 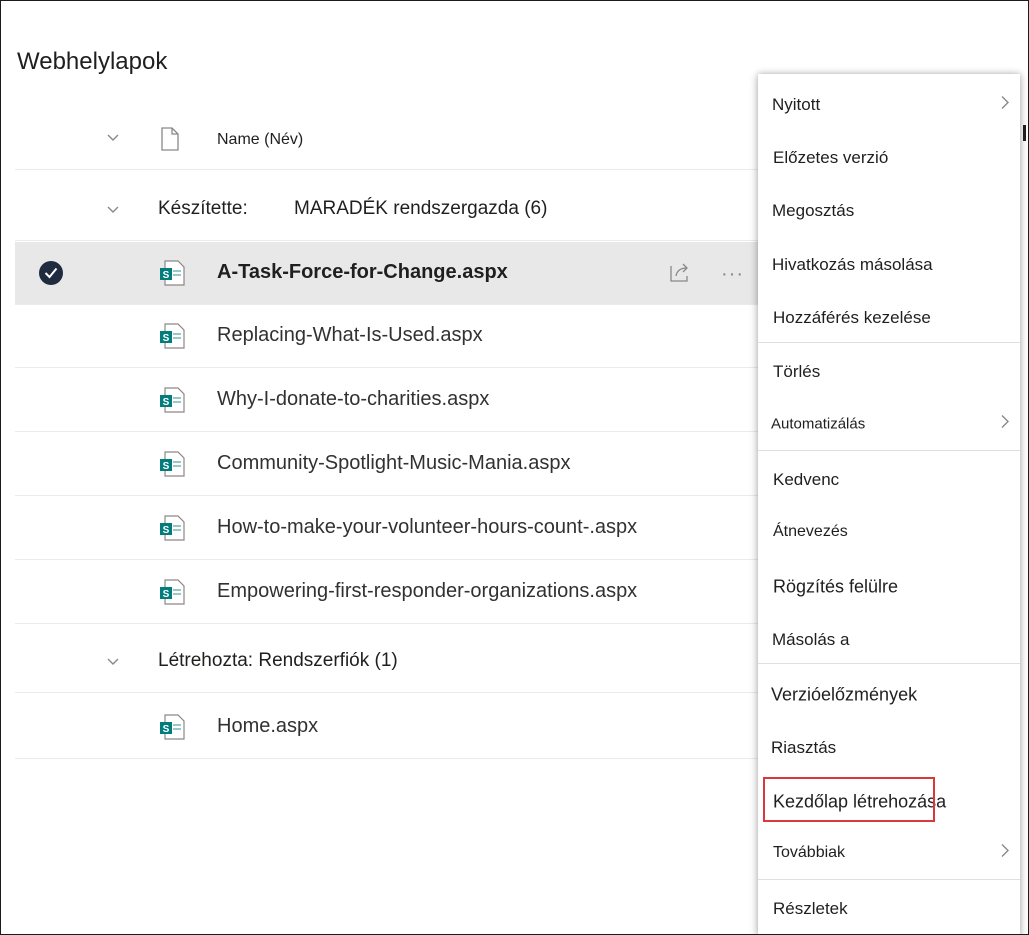 What do you see at coordinates (732, 274) in the screenshot?
I see `more-icon: ···` at bounding box center [732, 274].